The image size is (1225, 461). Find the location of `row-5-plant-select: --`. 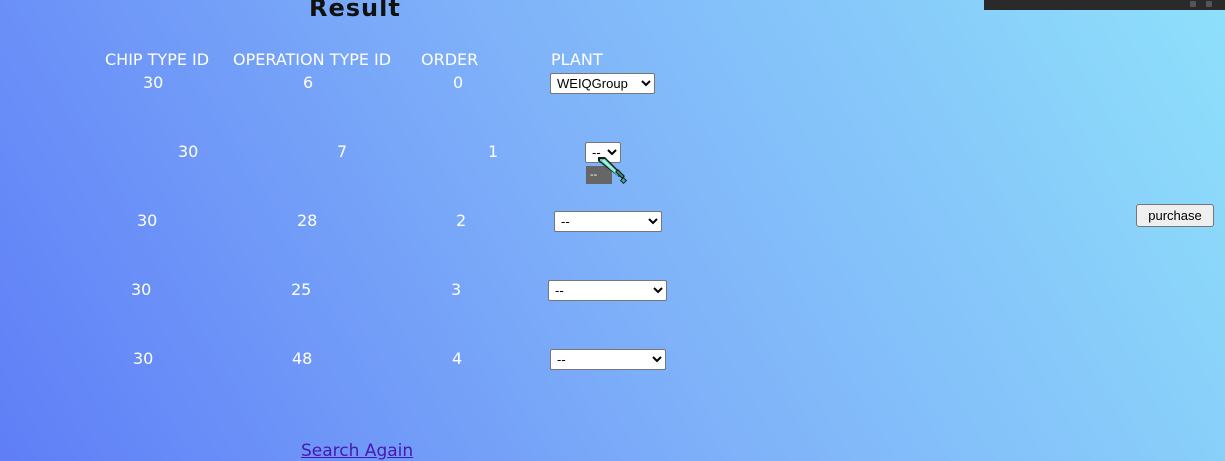

row-5-plant-select: -- is located at coordinates (608, 359).